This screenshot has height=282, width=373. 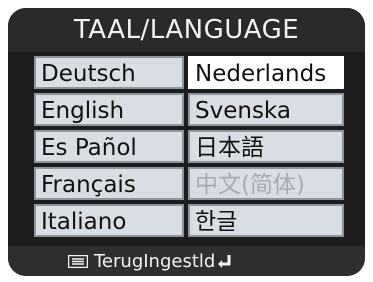 What do you see at coordinates (266, 109) in the screenshot?
I see `language-option-svenska: Svenska` at bounding box center [266, 109].